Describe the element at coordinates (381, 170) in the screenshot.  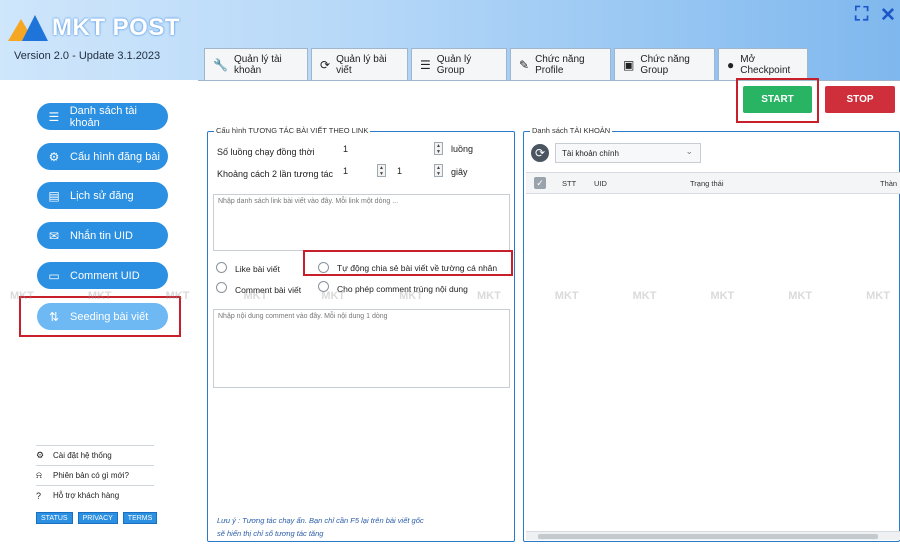
I see `interval-min-stepper: ▲ ▼` at that location.